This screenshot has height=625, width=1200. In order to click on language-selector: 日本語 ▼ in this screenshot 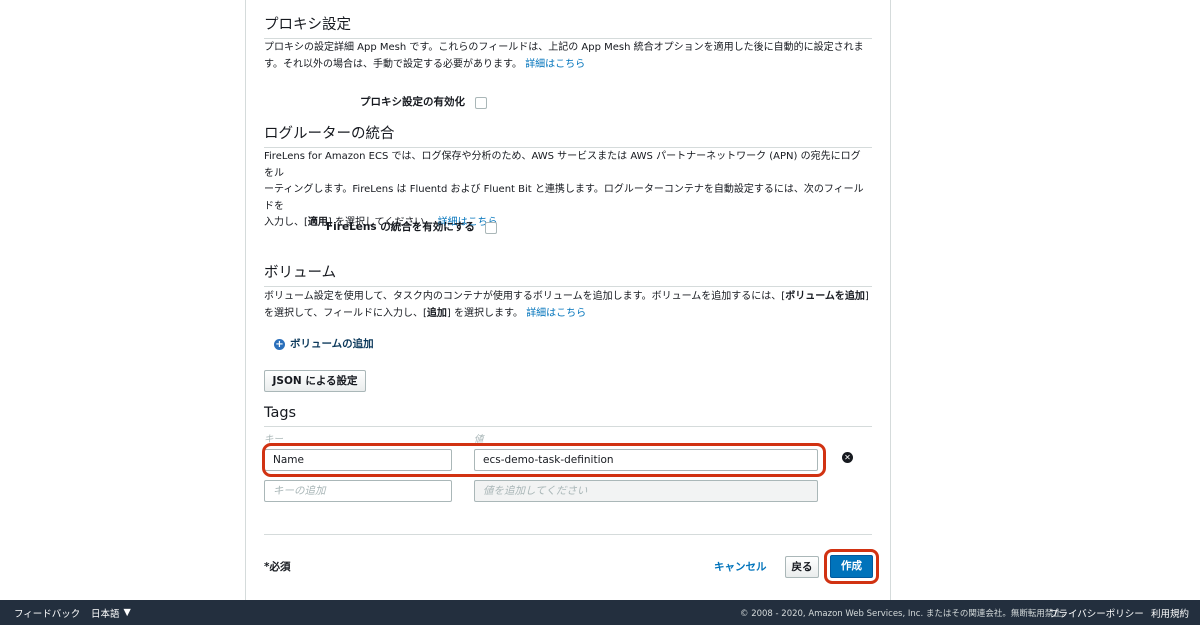, I will do `click(111, 613)`.